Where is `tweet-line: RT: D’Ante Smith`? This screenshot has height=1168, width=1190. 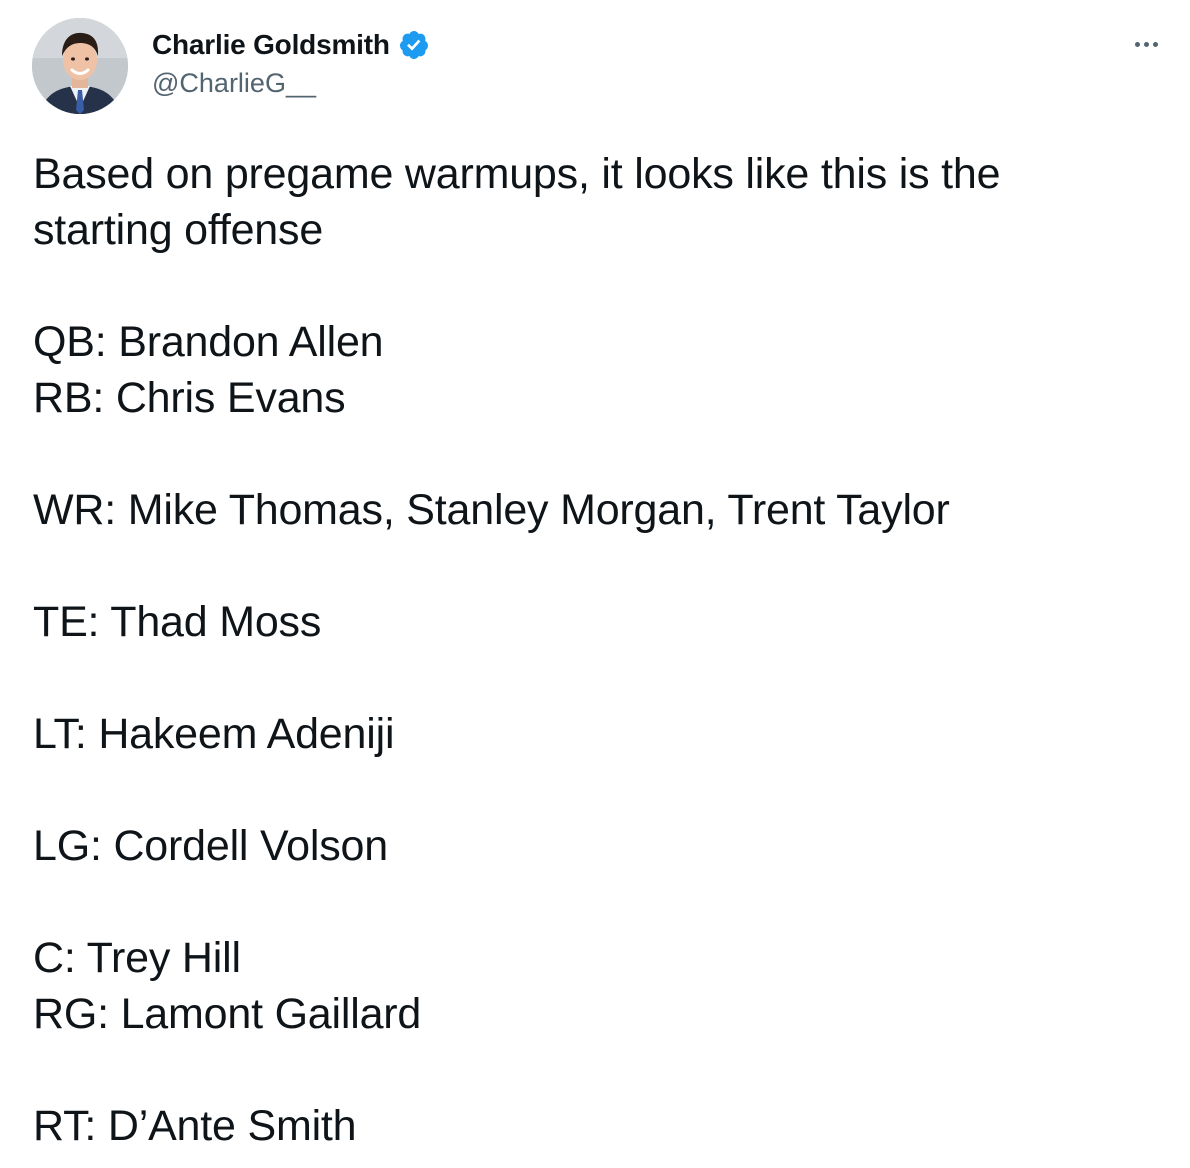 tweet-line: RT: D’Ante Smith is located at coordinates (195, 1126).